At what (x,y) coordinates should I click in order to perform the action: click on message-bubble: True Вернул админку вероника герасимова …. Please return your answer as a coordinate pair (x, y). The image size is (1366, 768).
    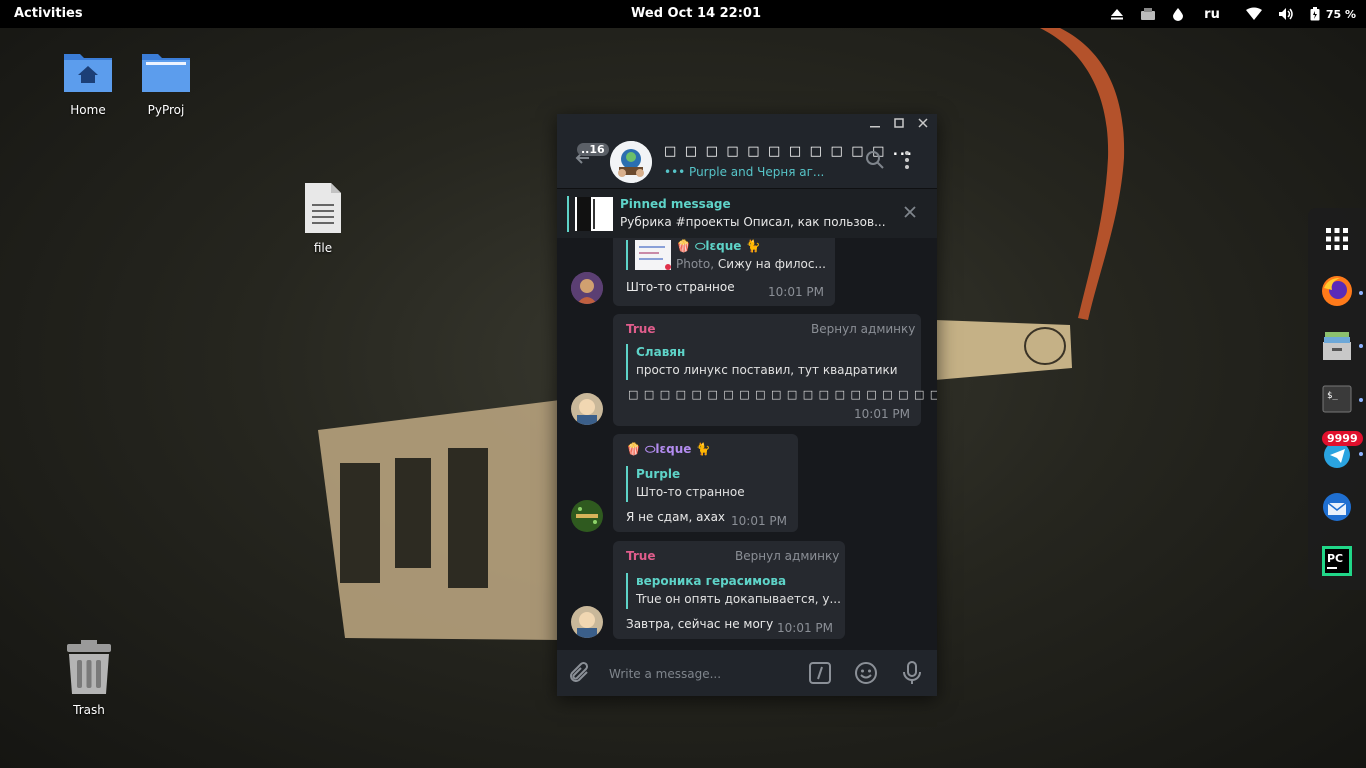
    Looking at the image, I should click on (729, 590).